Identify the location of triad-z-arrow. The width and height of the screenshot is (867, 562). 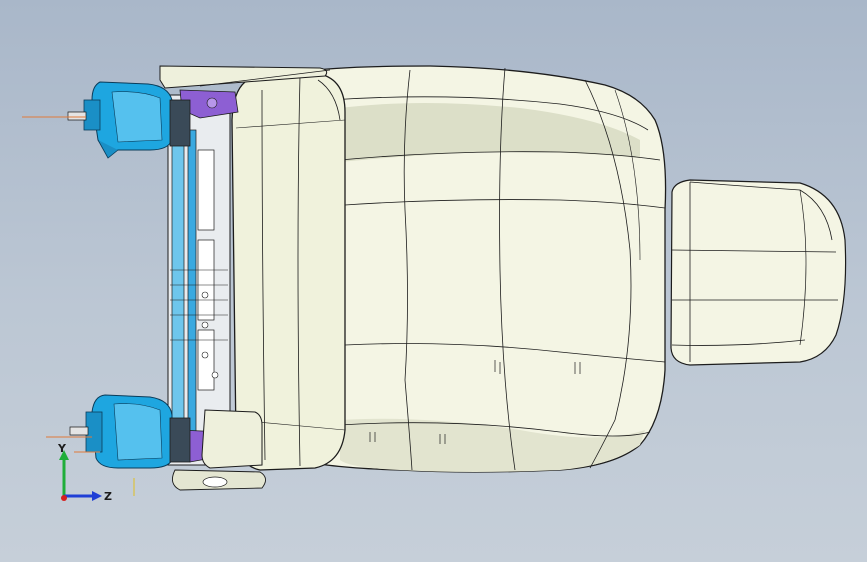
(97, 496).